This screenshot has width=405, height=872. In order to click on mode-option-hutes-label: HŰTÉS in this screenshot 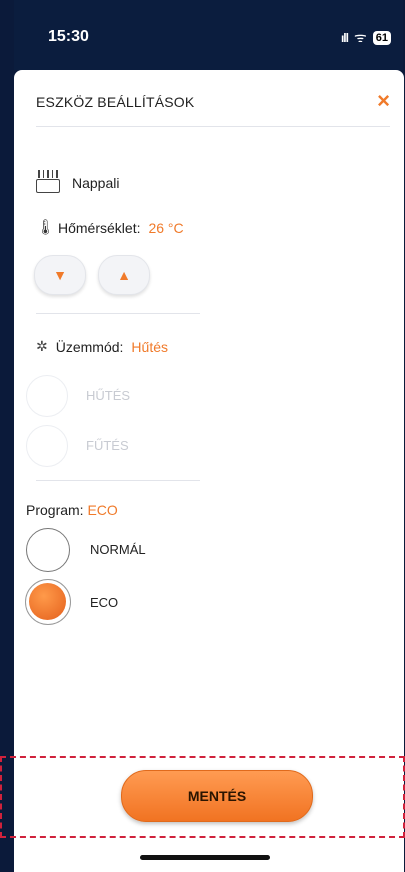, I will do `click(108, 395)`.